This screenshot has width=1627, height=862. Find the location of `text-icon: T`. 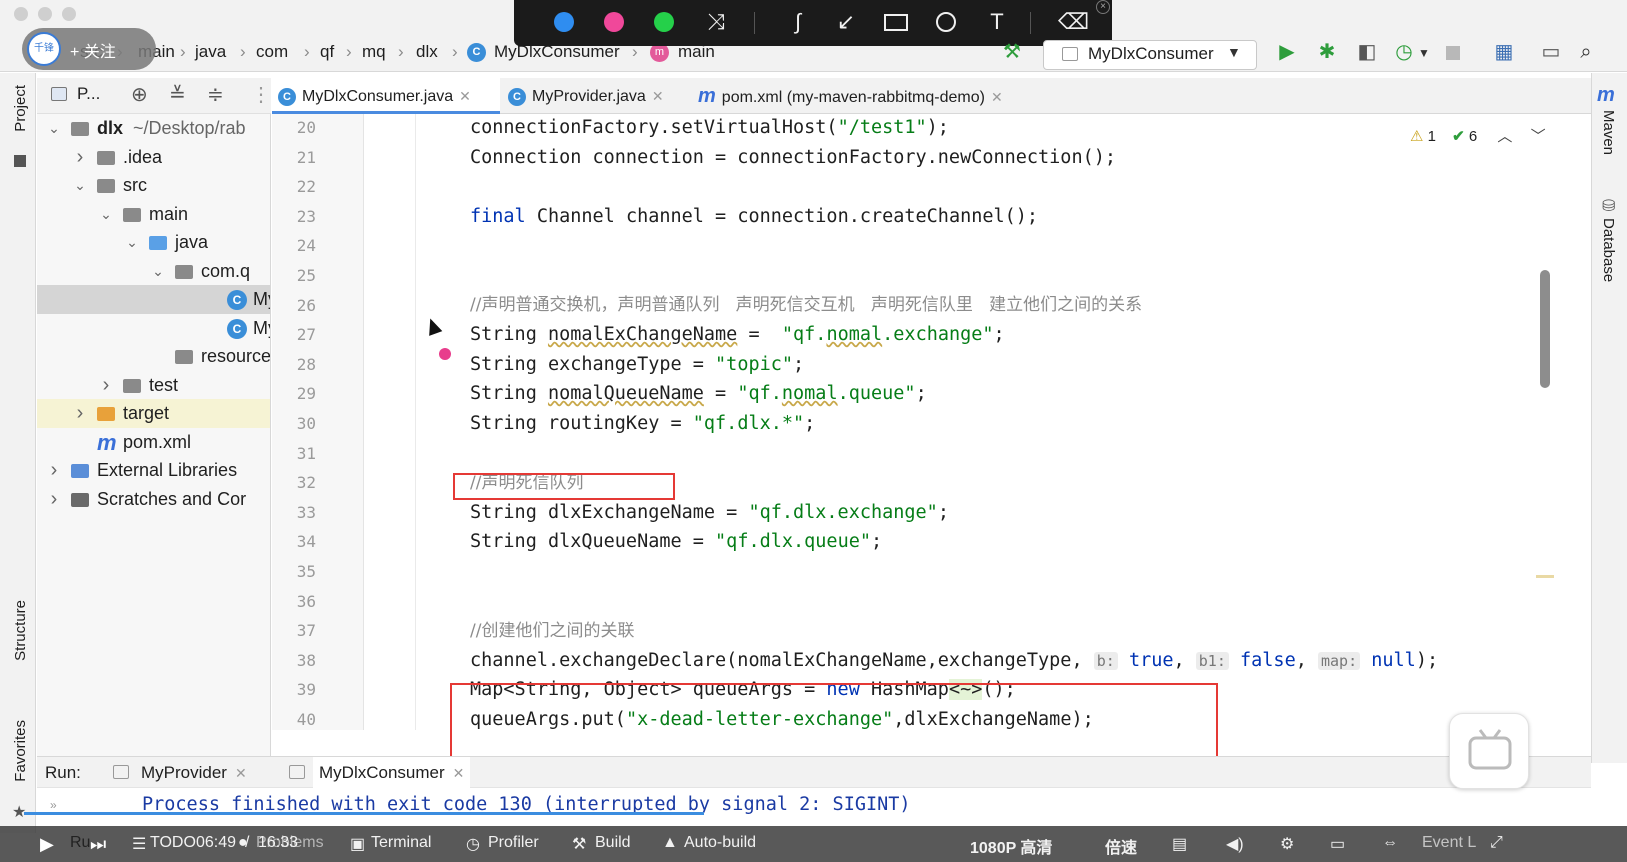

text-icon: T is located at coordinates (997, 22).